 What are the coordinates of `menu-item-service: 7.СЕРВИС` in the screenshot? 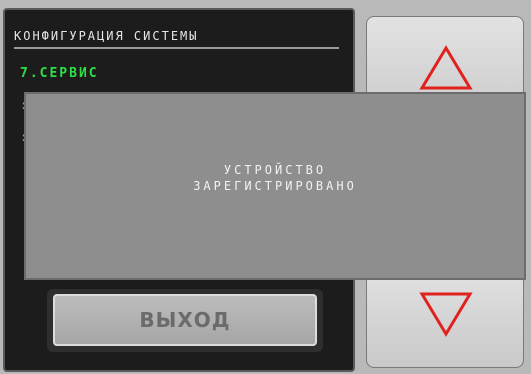 It's located at (59, 73).